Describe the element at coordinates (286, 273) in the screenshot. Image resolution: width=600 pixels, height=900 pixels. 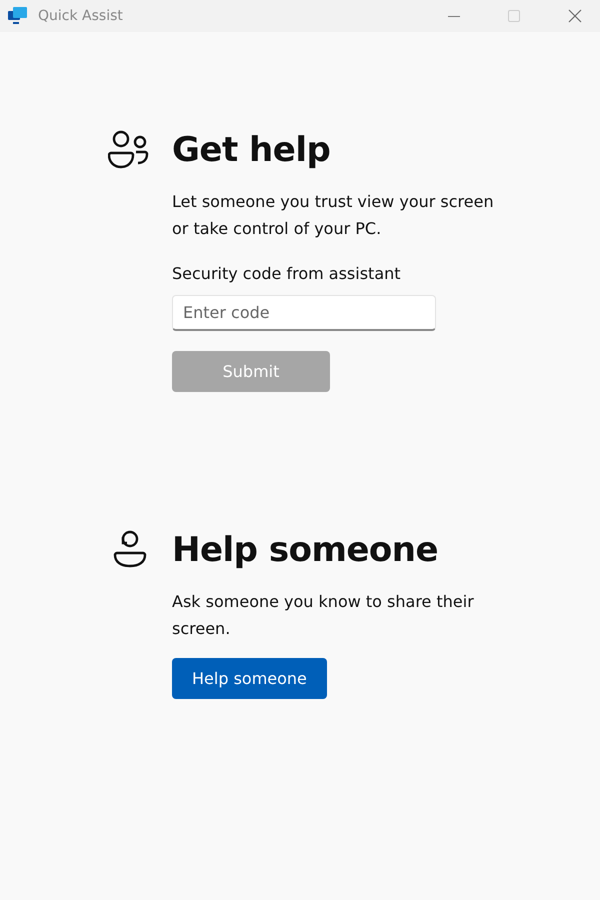
I see `field-label: Security code from assistant` at that location.